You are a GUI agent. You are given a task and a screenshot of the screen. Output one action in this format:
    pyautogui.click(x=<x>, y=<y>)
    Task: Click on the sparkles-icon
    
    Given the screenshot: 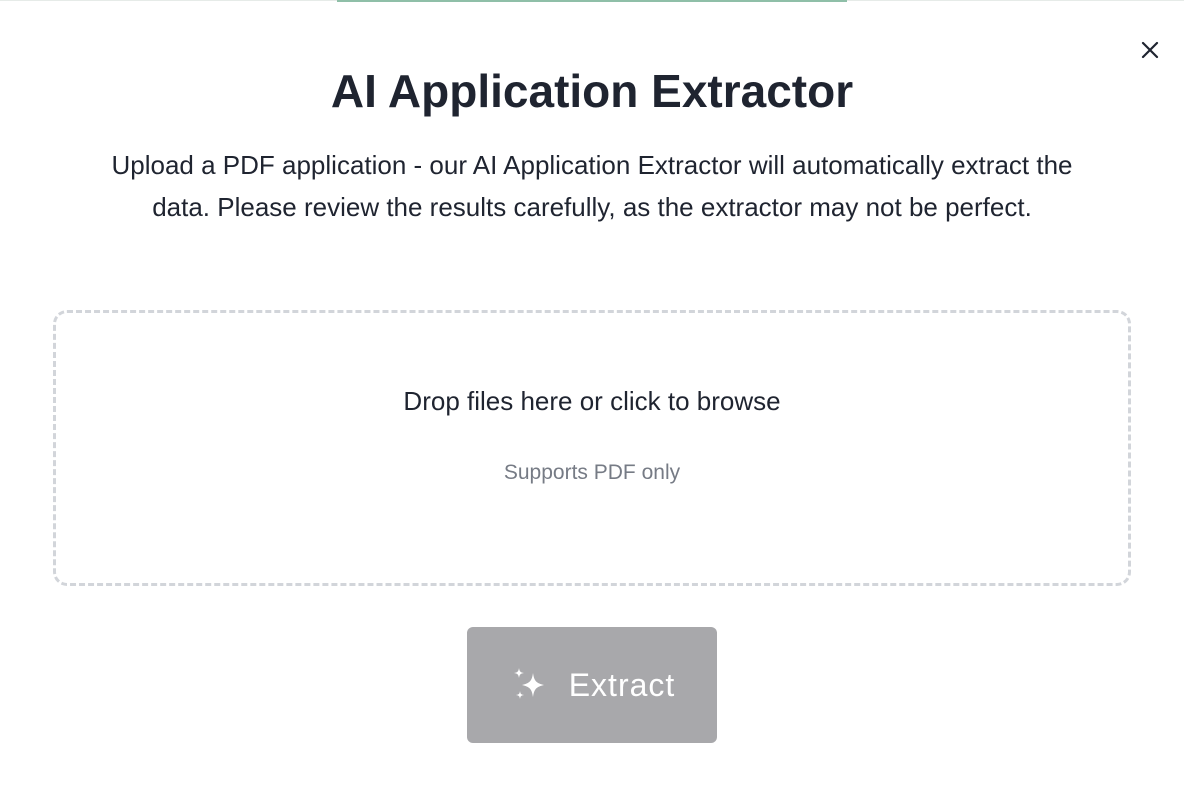 What is the action you would take?
    pyautogui.click(x=528, y=683)
    